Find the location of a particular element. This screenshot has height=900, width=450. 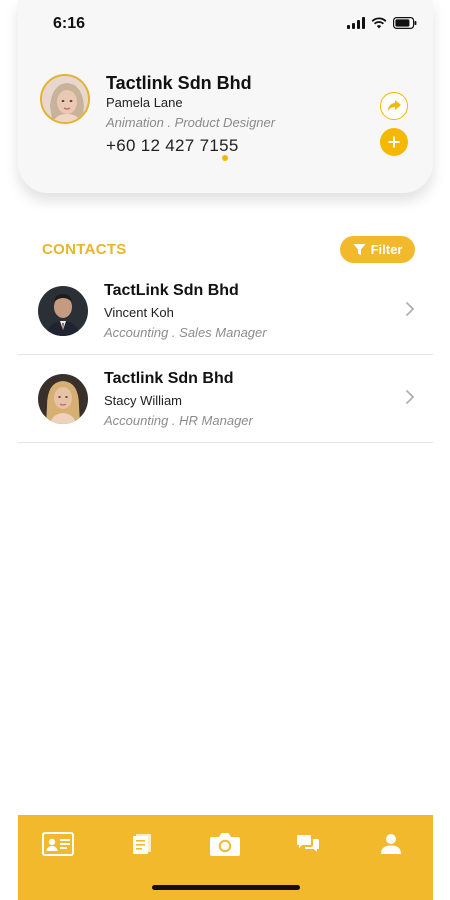

chat-icon is located at coordinates (308, 843).